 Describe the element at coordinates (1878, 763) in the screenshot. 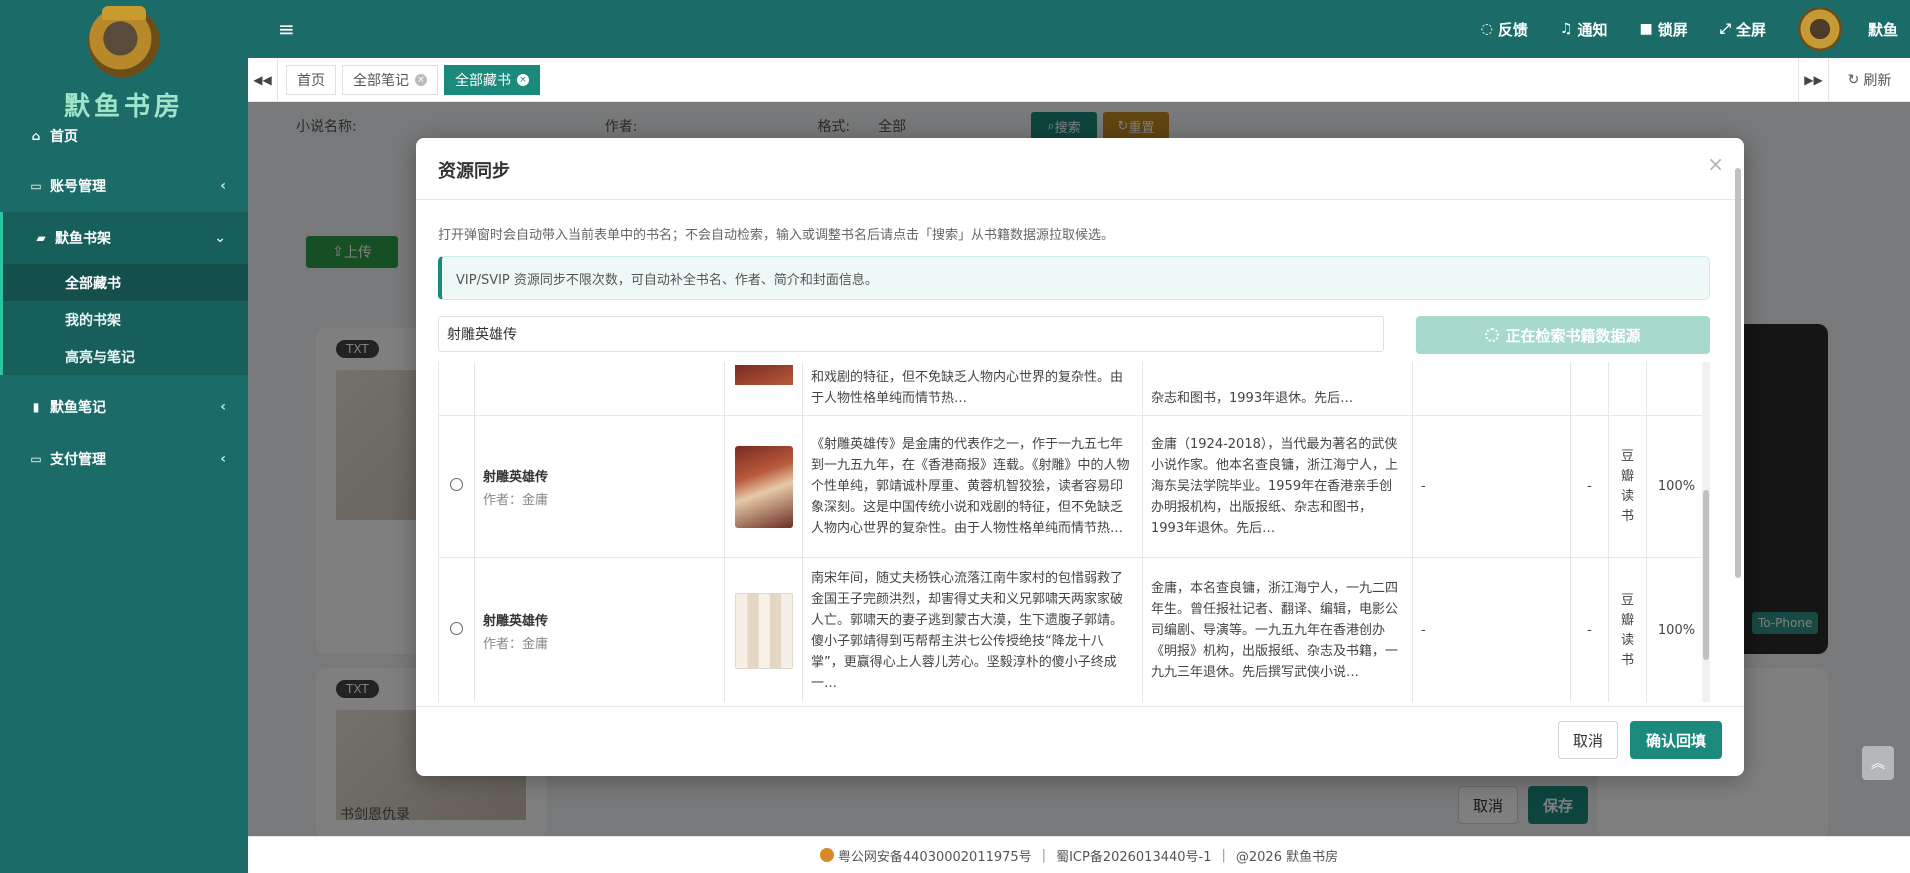

I see `scroll-top-icon: ︽` at that location.